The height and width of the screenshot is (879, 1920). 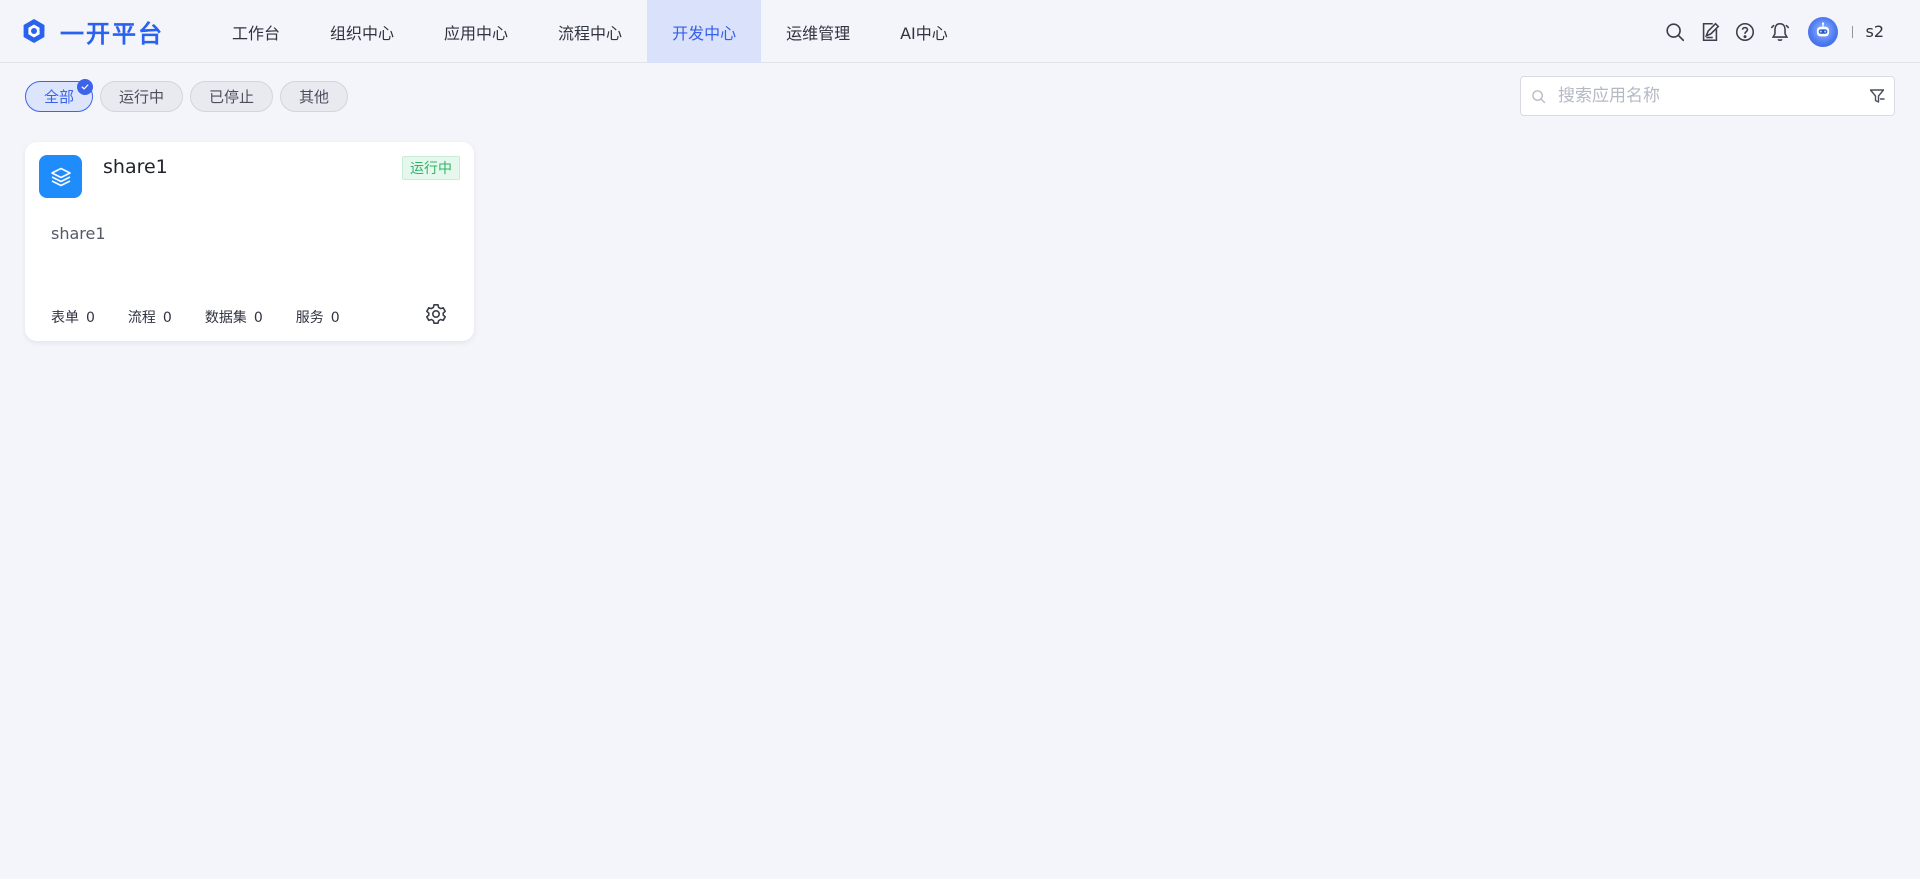 What do you see at coordinates (704, 31) in the screenshot?
I see `nav-item-dev-center: 开发中心` at bounding box center [704, 31].